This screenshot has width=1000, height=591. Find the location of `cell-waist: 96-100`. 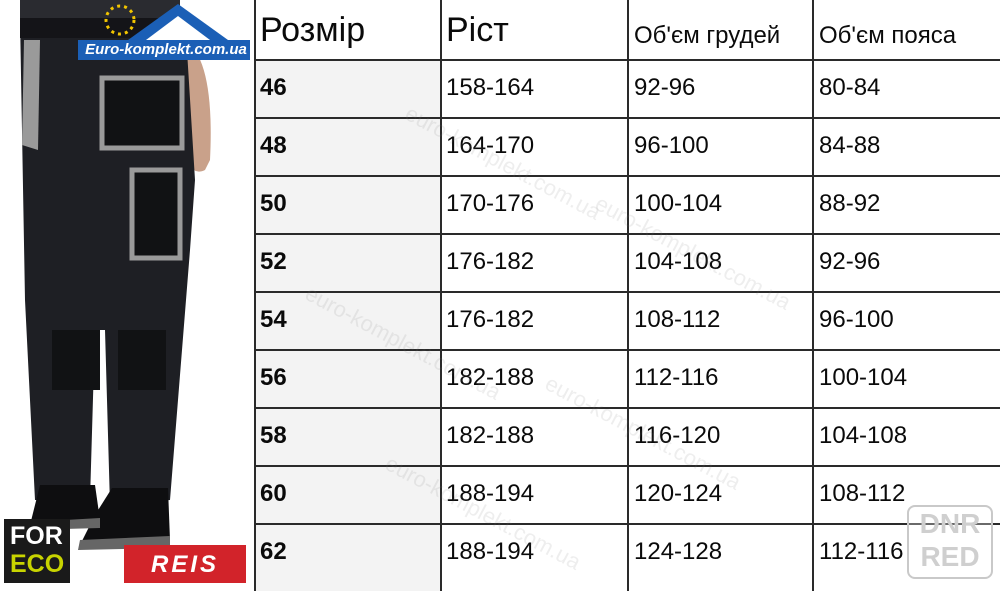

cell-waist: 96-100 is located at coordinates (856, 319).